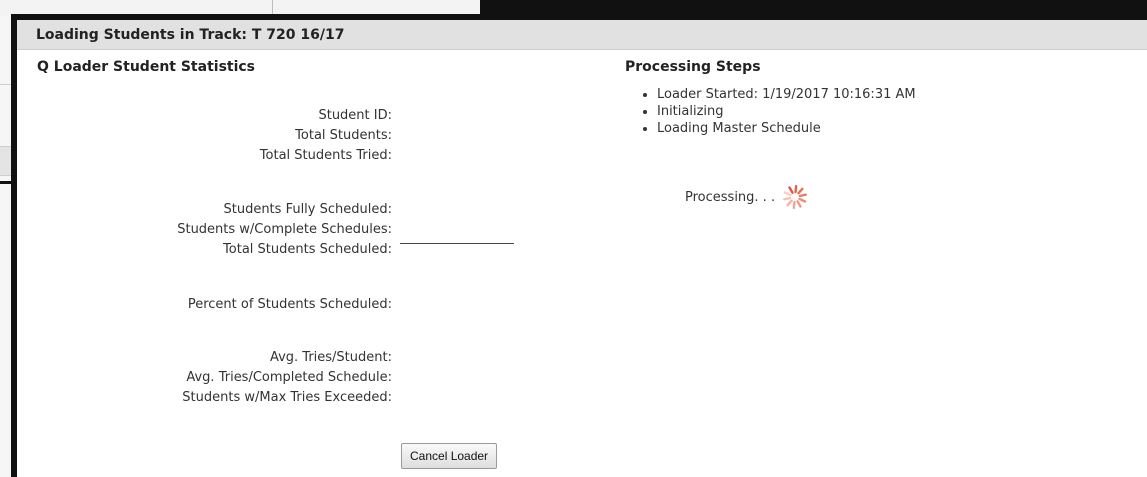 Image resolution: width=1147 pixels, height=477 pixels. Describe the element at coordinates (786, 94) in the screenshot. I see `step-text: Loader Started: 1/19/2017 10:16:31 AM` at that location.